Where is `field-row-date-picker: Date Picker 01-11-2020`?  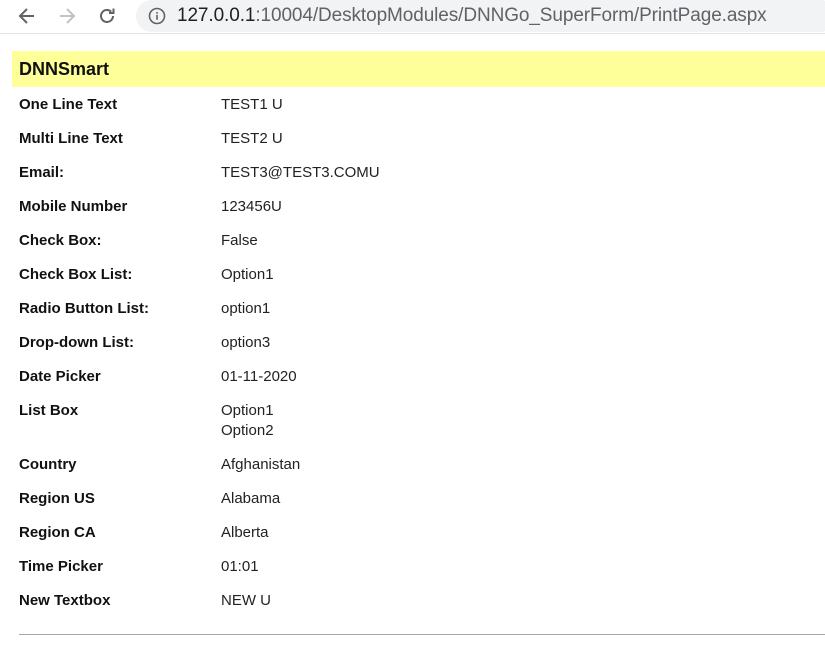
field-row-date-picker: Date Picker 01-11-2020 is located at coordinates (419, 377).